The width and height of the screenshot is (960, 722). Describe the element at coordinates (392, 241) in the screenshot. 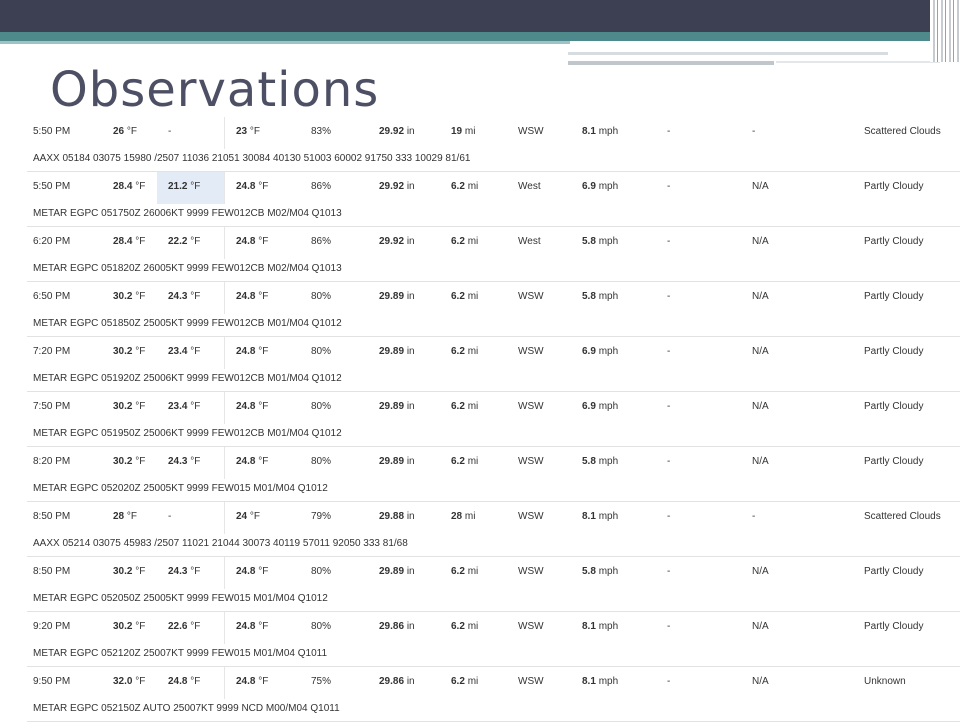

I see `pressure-value: 29.92` at that location.